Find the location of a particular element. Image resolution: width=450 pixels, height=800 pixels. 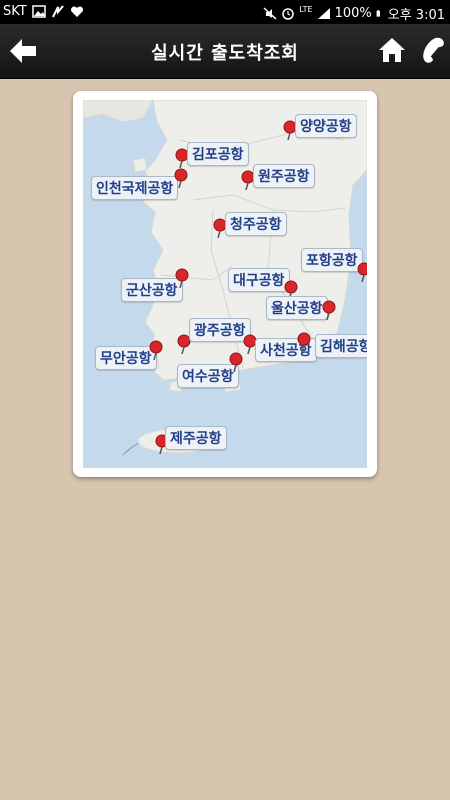

mute-icon is located at coordinates (270, 13).